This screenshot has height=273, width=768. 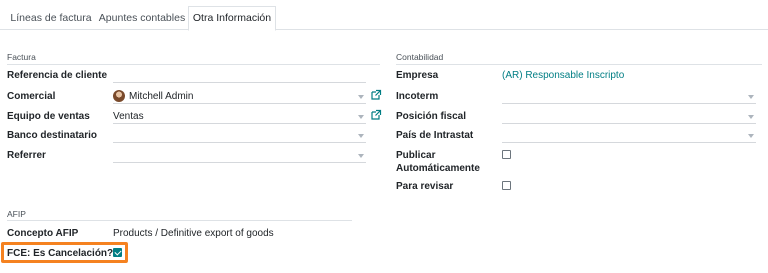 I want to click on banco-destinatario-underline, so click(x=239, y=142).